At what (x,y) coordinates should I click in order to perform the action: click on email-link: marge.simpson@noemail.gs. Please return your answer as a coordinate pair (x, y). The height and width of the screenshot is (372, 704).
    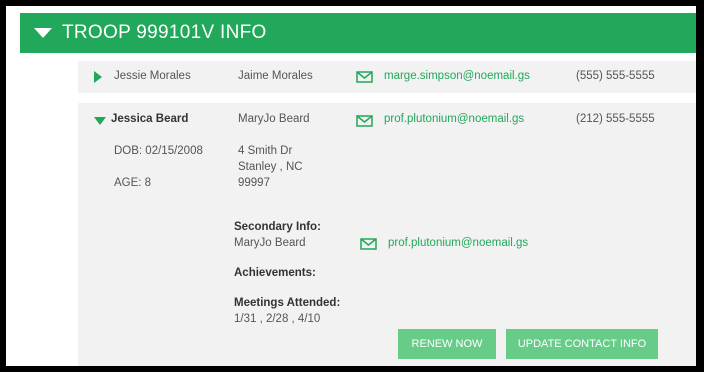
    Looking at the image, I should click on (457, 76).